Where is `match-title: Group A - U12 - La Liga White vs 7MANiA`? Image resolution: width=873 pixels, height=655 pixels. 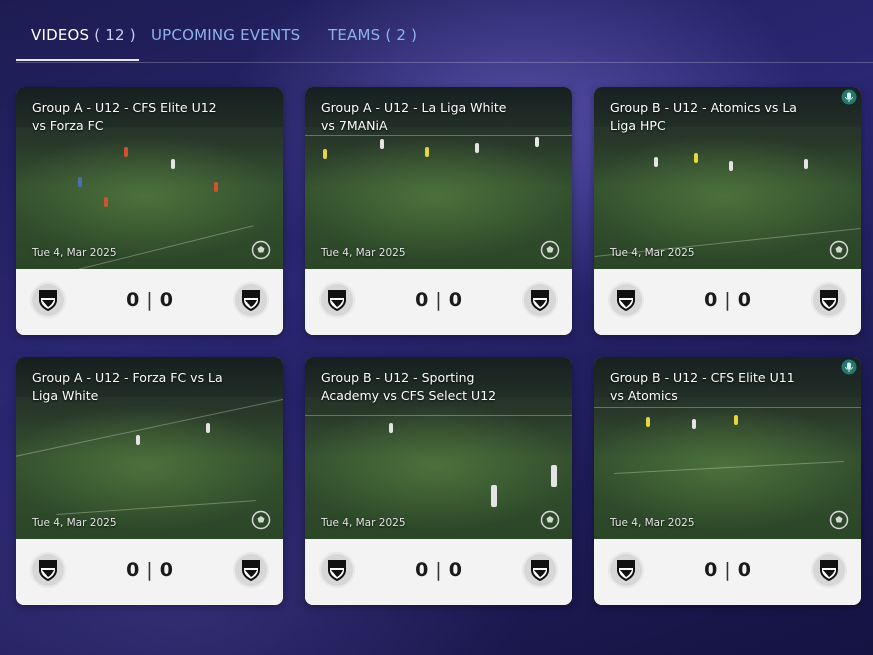 match-title: Group A - U12 - La Liga White vs 7MANiA is located at coordinates (414, 116).